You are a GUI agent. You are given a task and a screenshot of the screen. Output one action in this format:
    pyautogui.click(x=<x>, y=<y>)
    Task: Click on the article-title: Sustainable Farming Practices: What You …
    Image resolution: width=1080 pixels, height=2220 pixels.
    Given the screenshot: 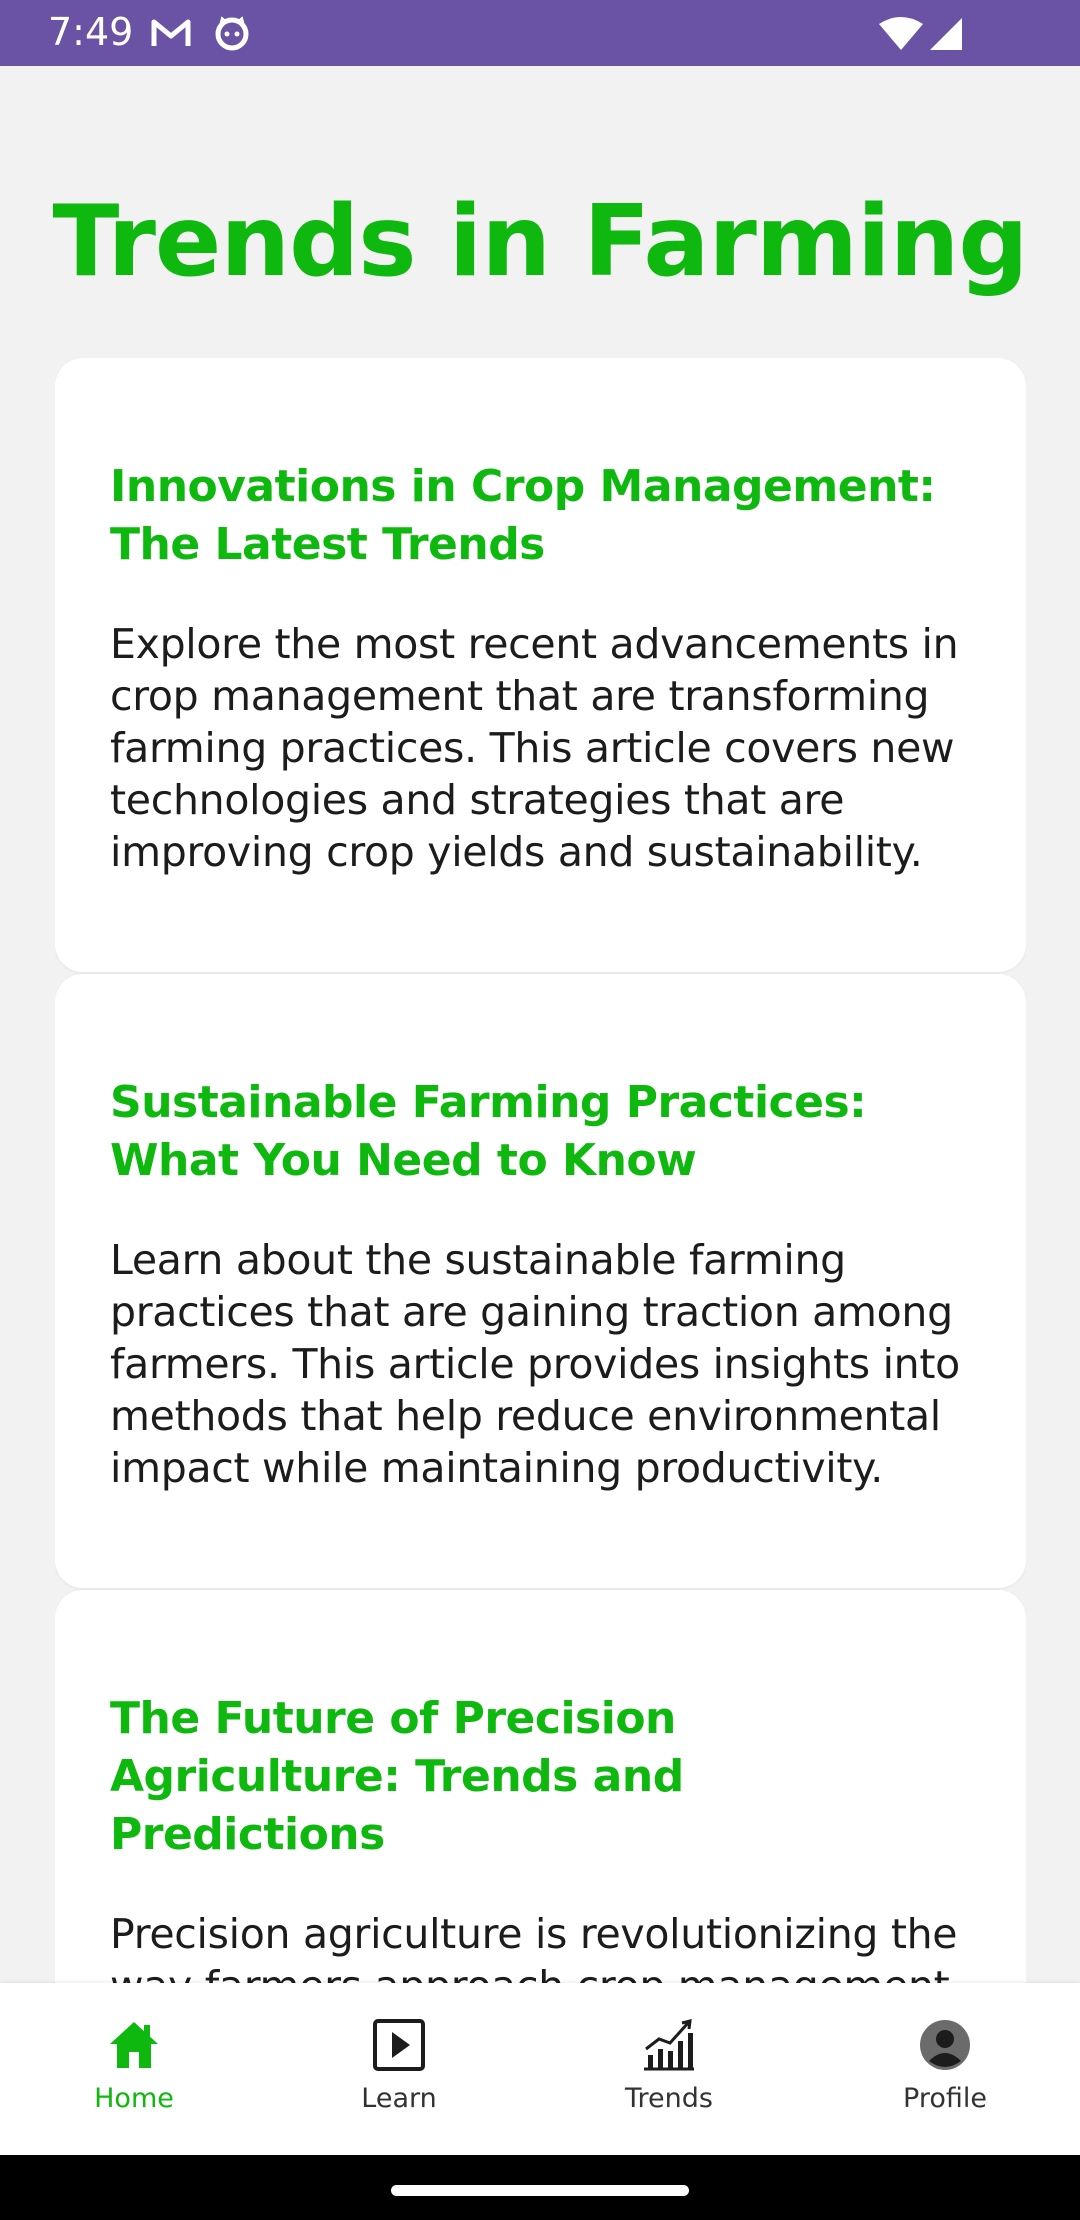 What is the action you would take?
    pyautogui.click(x=488, y=1131)
    